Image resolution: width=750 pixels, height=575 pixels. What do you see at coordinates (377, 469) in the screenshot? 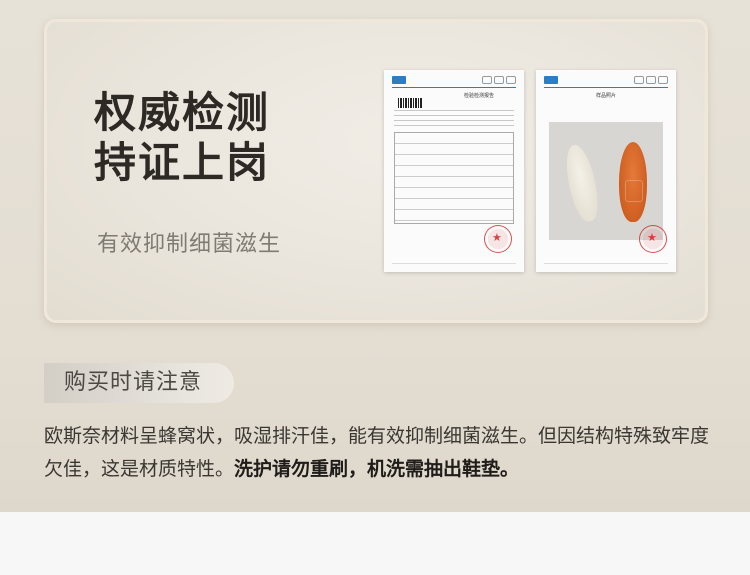
I see `notice-text-bold: 洗护请勿重刷，机洗需抽出鞋垫。` at bounding box center [377, 469].